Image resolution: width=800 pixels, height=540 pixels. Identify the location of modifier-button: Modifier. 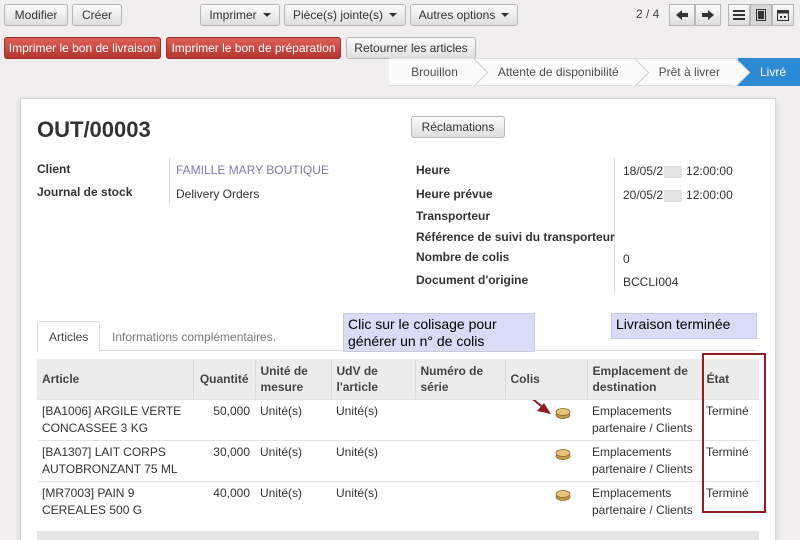
(36, 15).